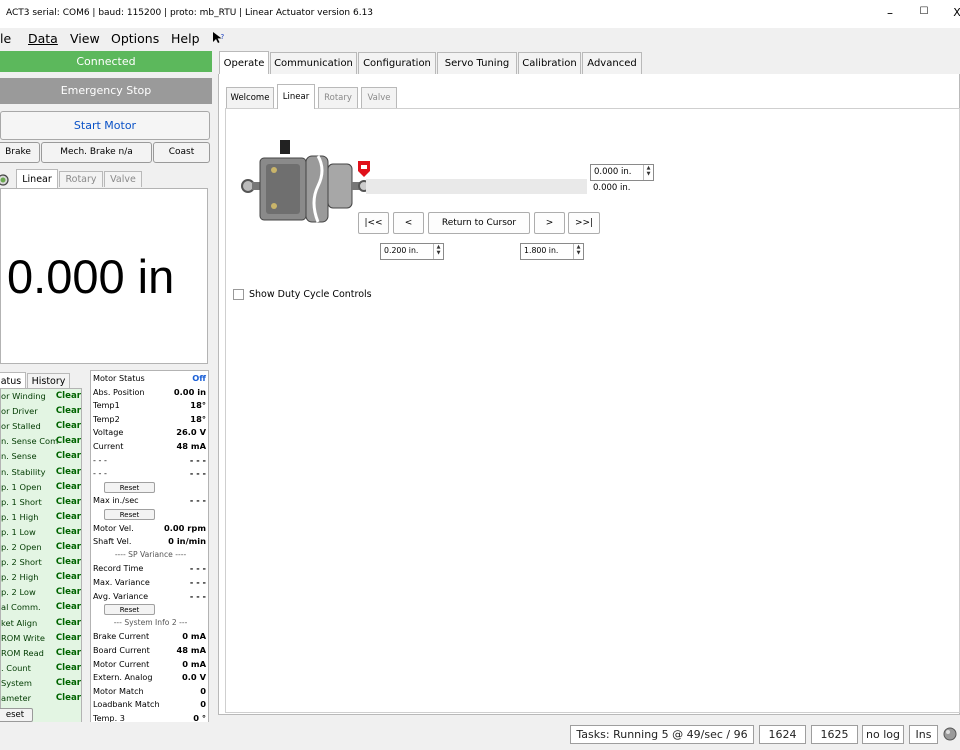 This screenshot has width=960, height=750. What do you see at coordinates (106, 61) in the screenshot?
I see `connected-button: Connected` at bounding box center [106, 61].